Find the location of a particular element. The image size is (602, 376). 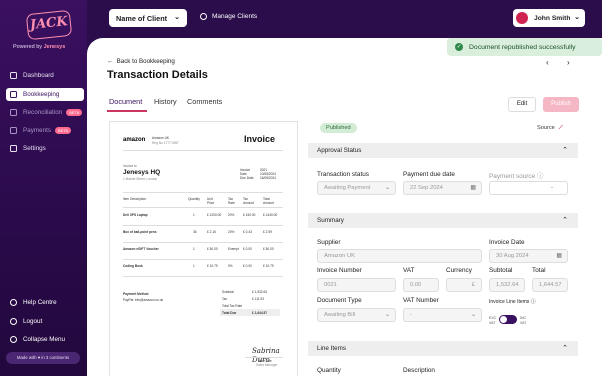

supplier-field: Amazon UK is located at coordinates (399, 256).